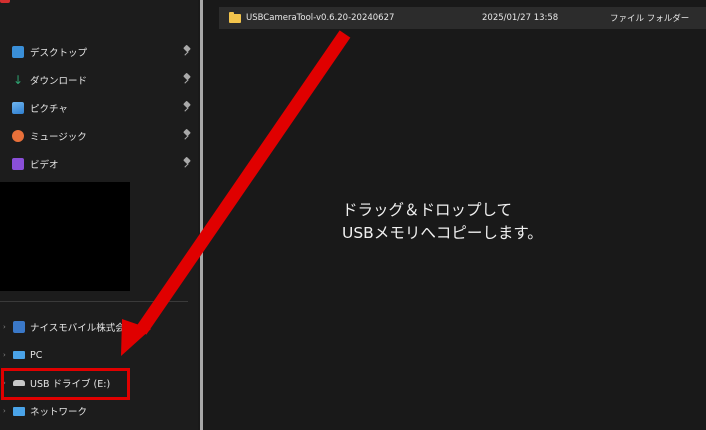 This screenshot has height=430, width=706. What do you see at coordinates (19, 411) in the screenshot?
I see `network-icon` at bounding box center [19, 411].